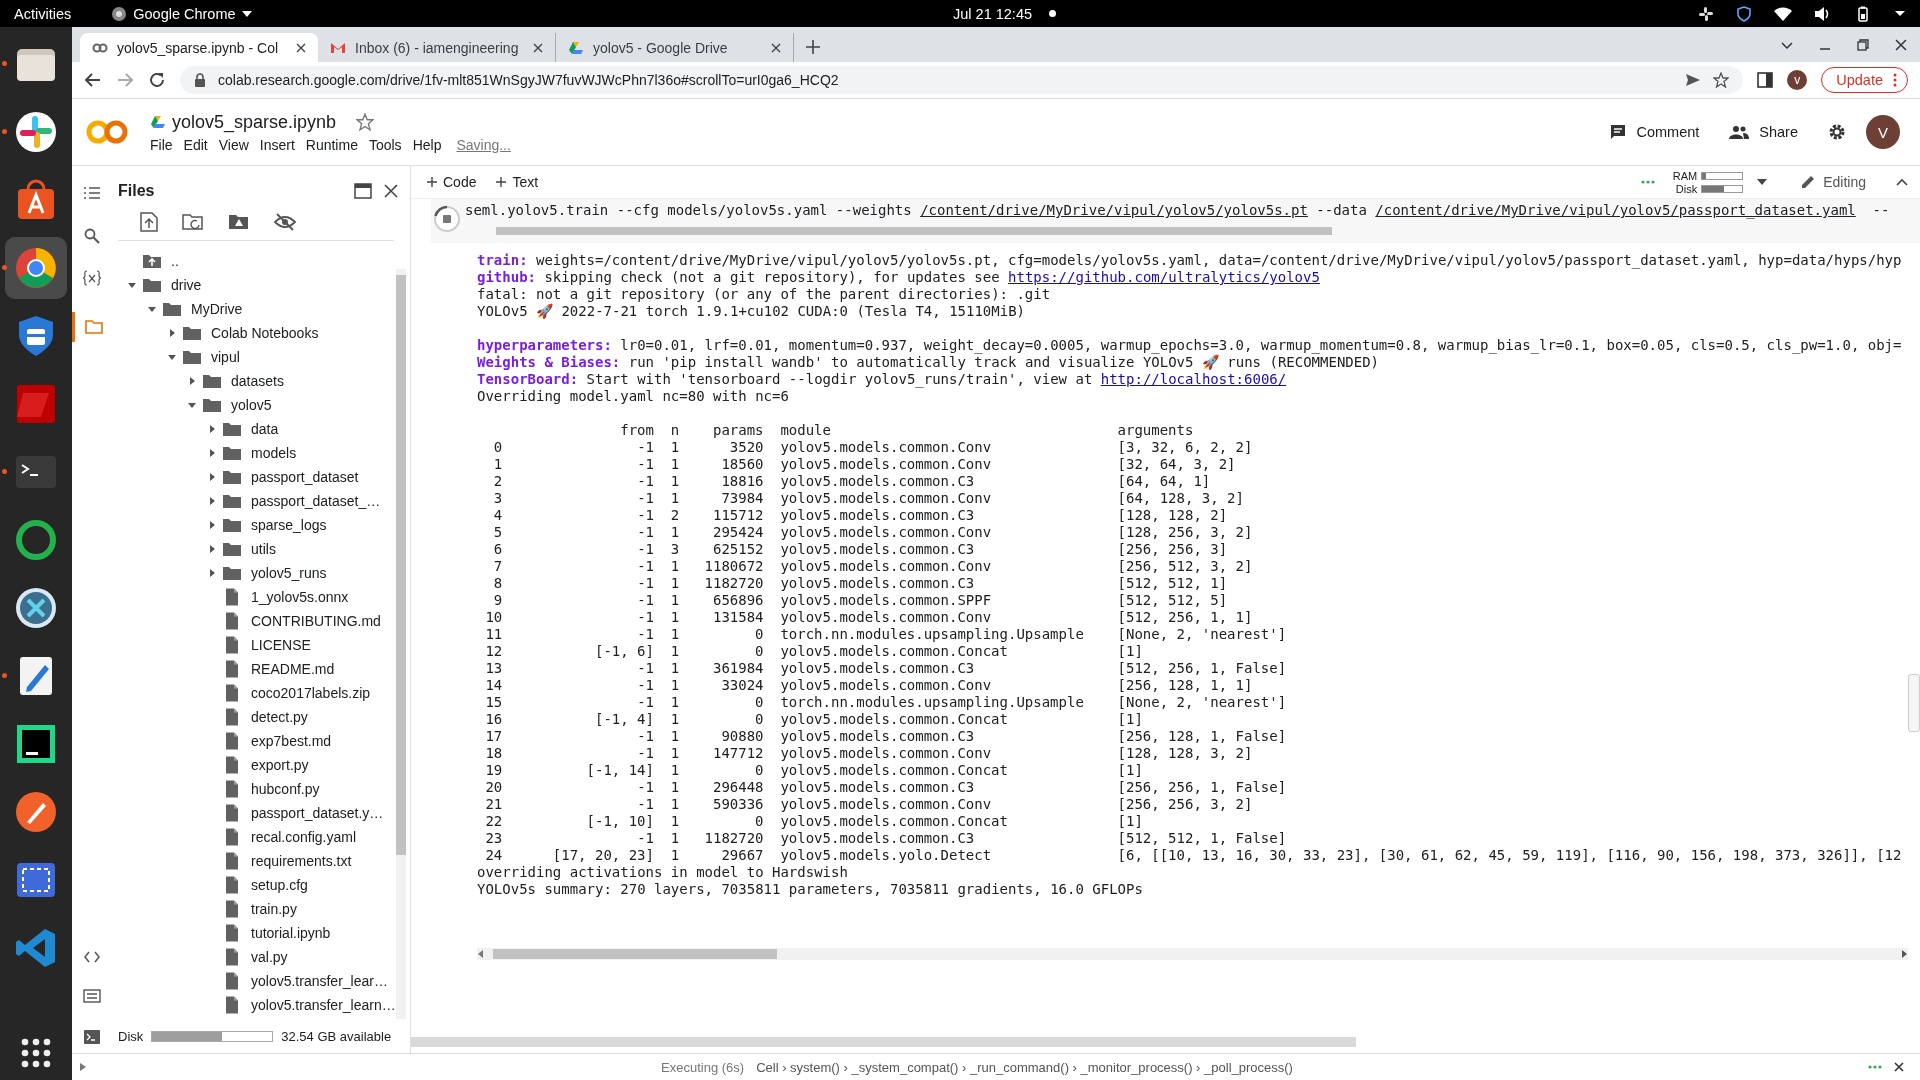 The image size is (1920, 1080). What do you see at coordinates (83, 1067) in the screenshot?
I see `expand-icon` at bounding box center [83, 1067].